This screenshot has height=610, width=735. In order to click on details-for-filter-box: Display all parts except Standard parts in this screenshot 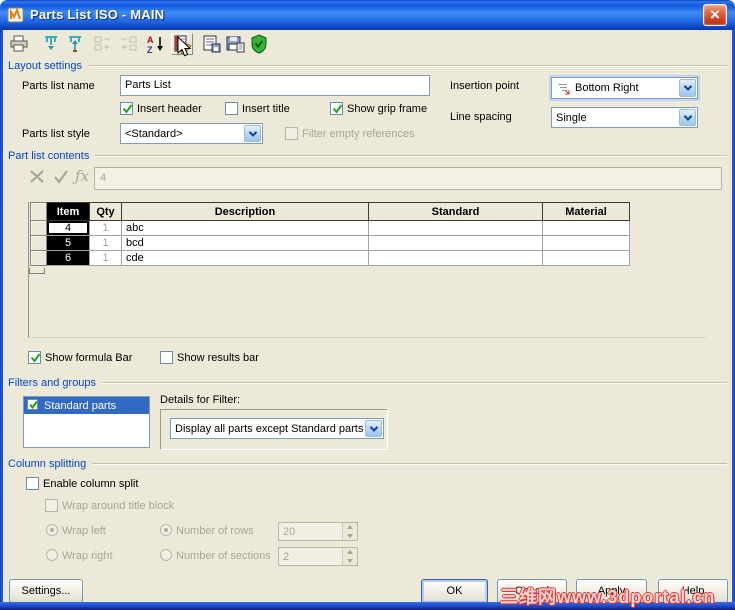, I will do `click(274, 429)`.